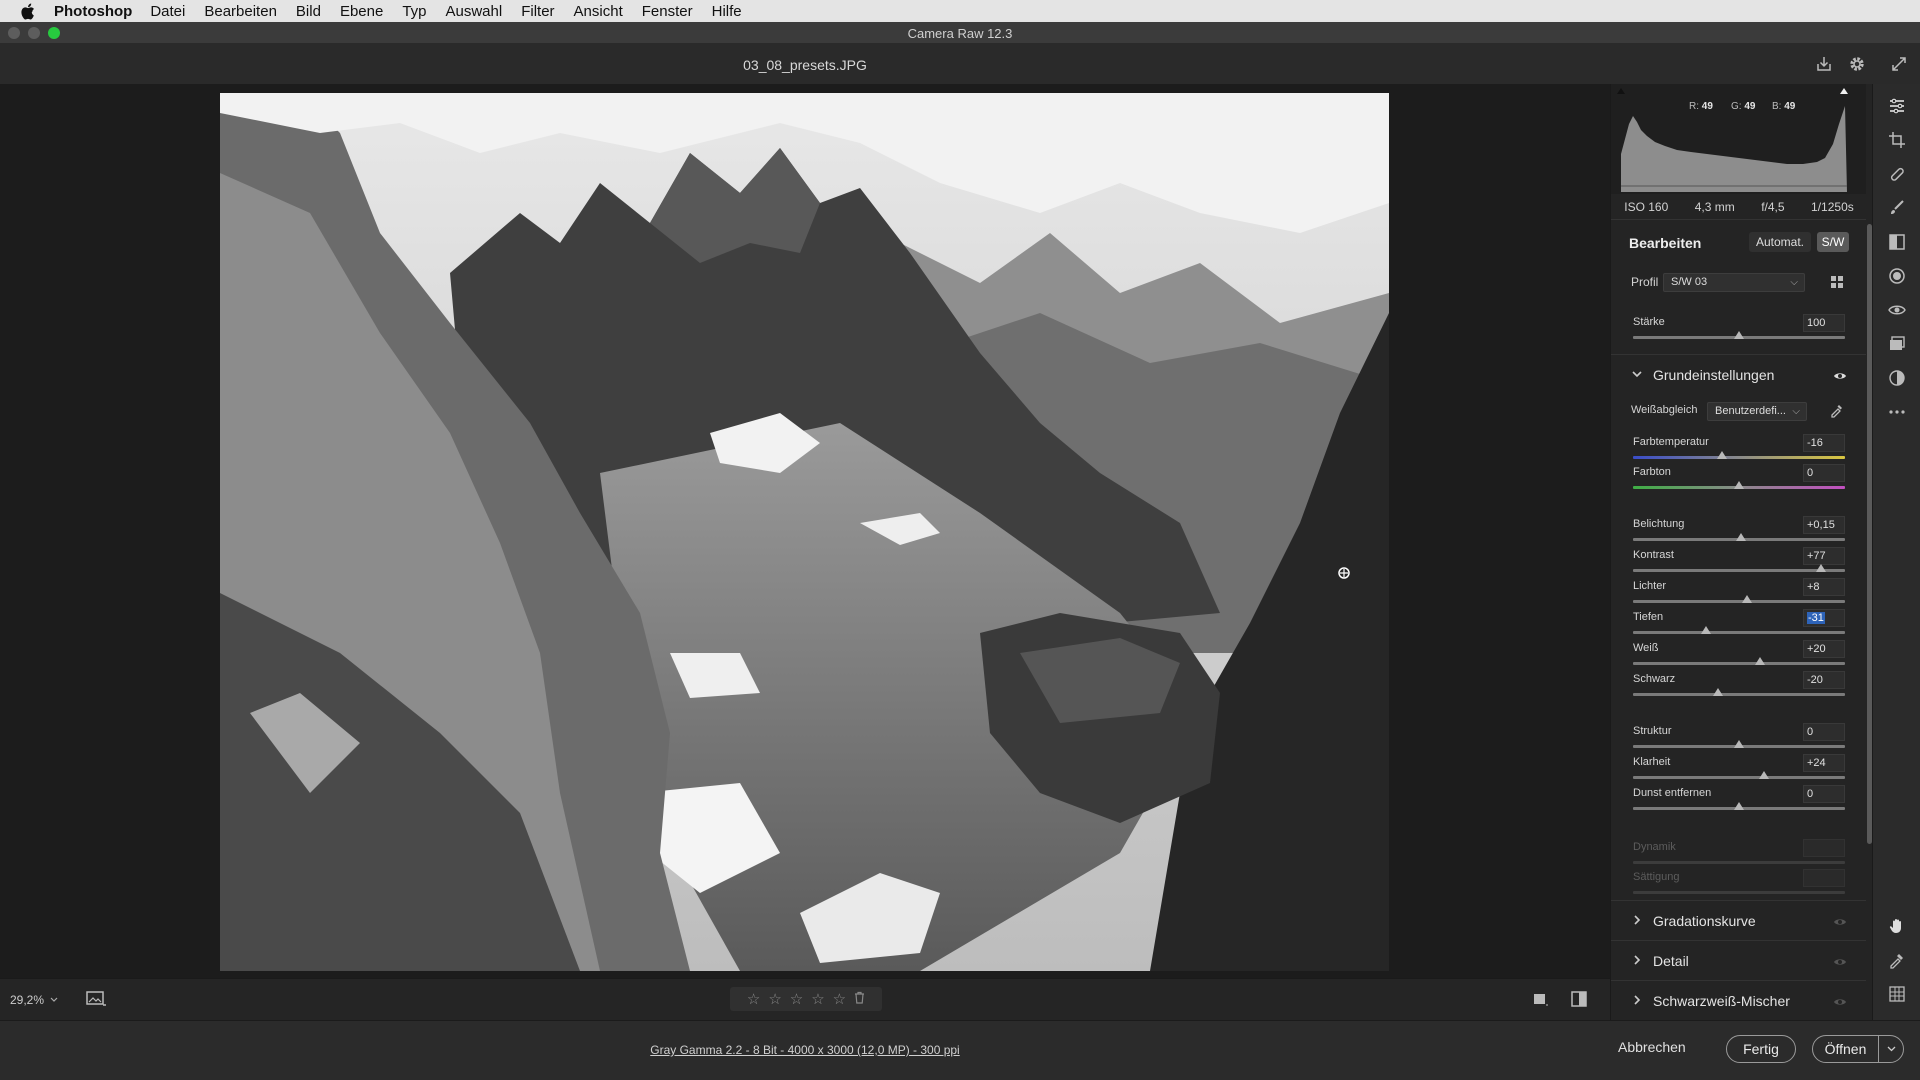 This screenshot has height=1080, width=1920. Describe the element at coordinates (1824, 680) in the screenshot. I see `slider-value-input: -20` at that location.